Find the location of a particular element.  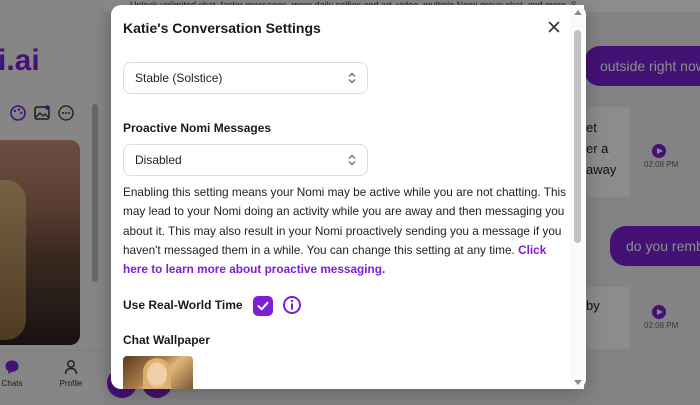

real-world-time-checkbox is located at coordinates (263, 306).